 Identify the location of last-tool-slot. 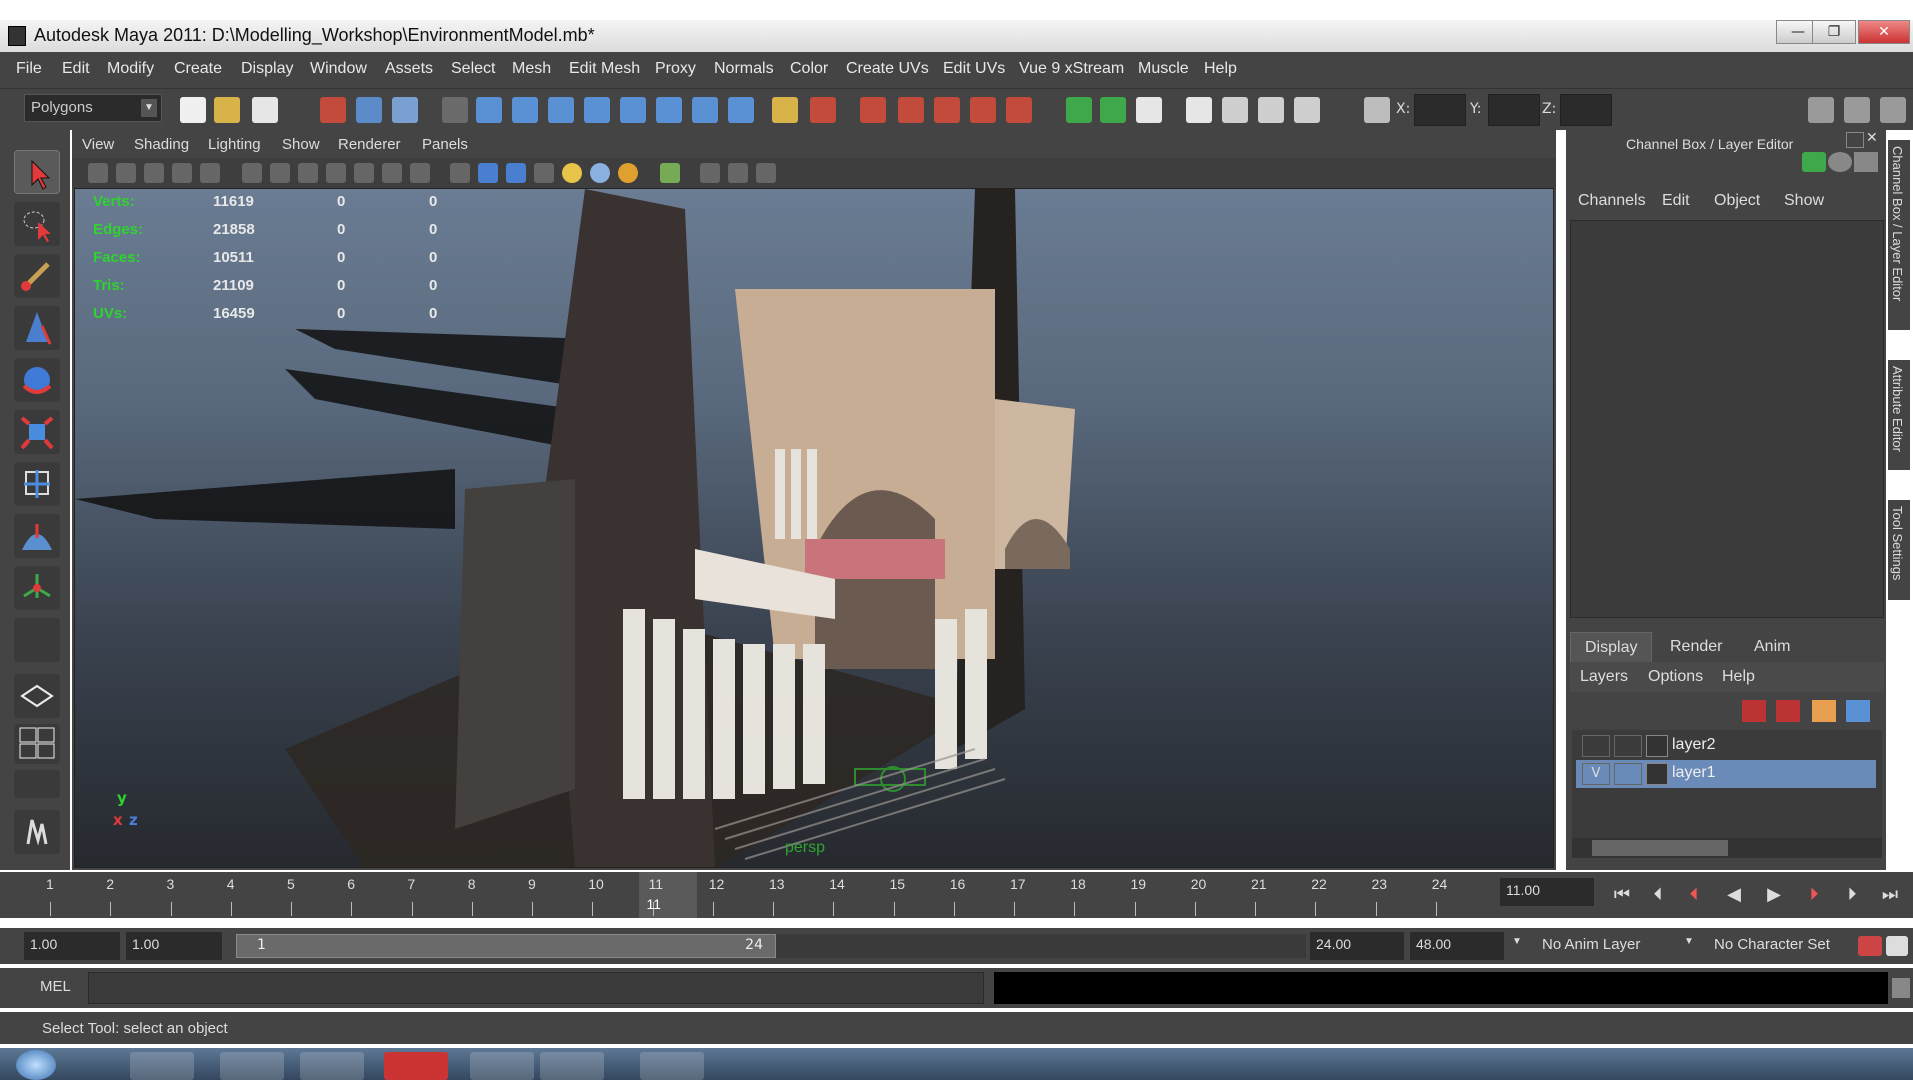
(37, 640).